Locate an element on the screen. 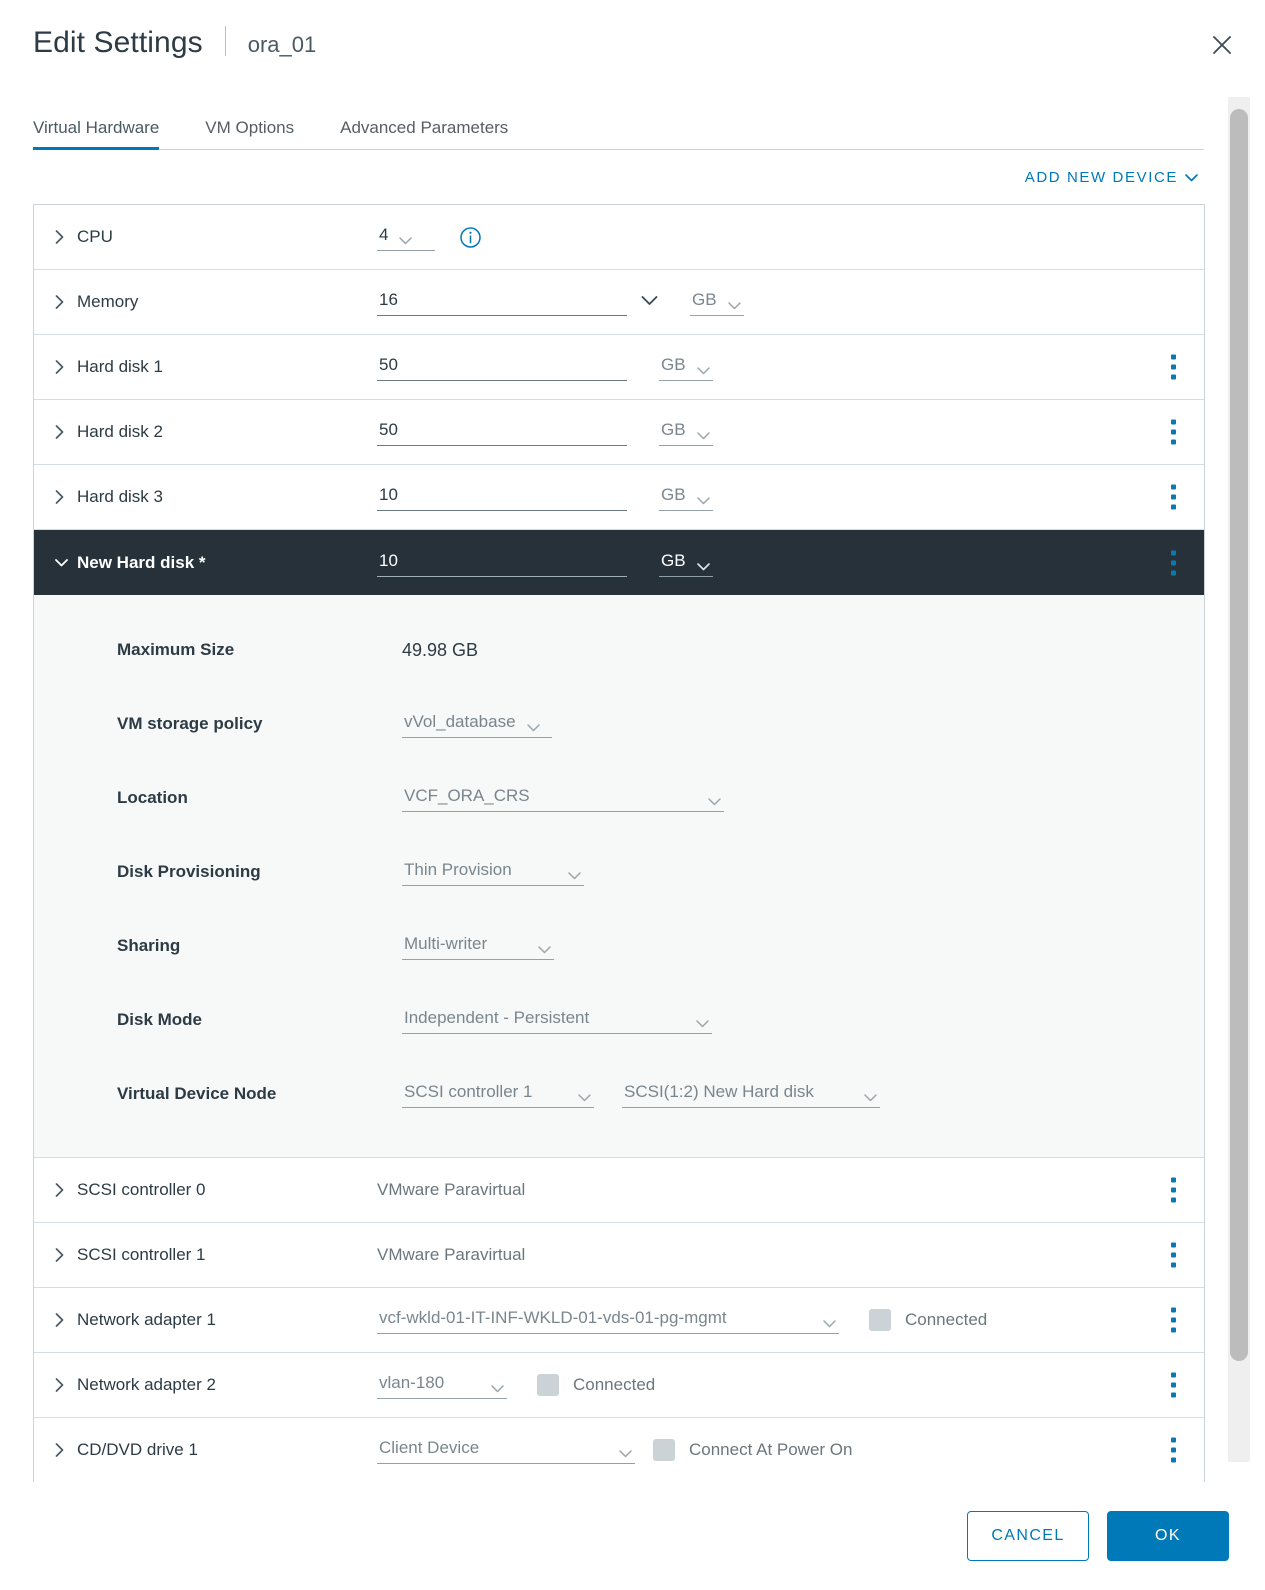 The height and width of the screenshot is (1590, 1265). new-hard-disk-unit-select: GB is located at coordinates (686, 563).